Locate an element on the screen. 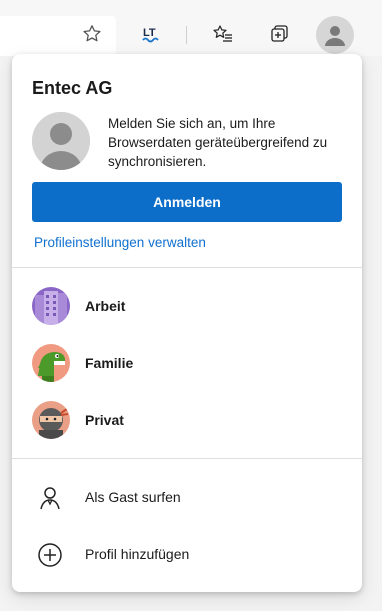 The image size is (382, 611). profile-label: Arbeit is located at coordinates (105, 306).